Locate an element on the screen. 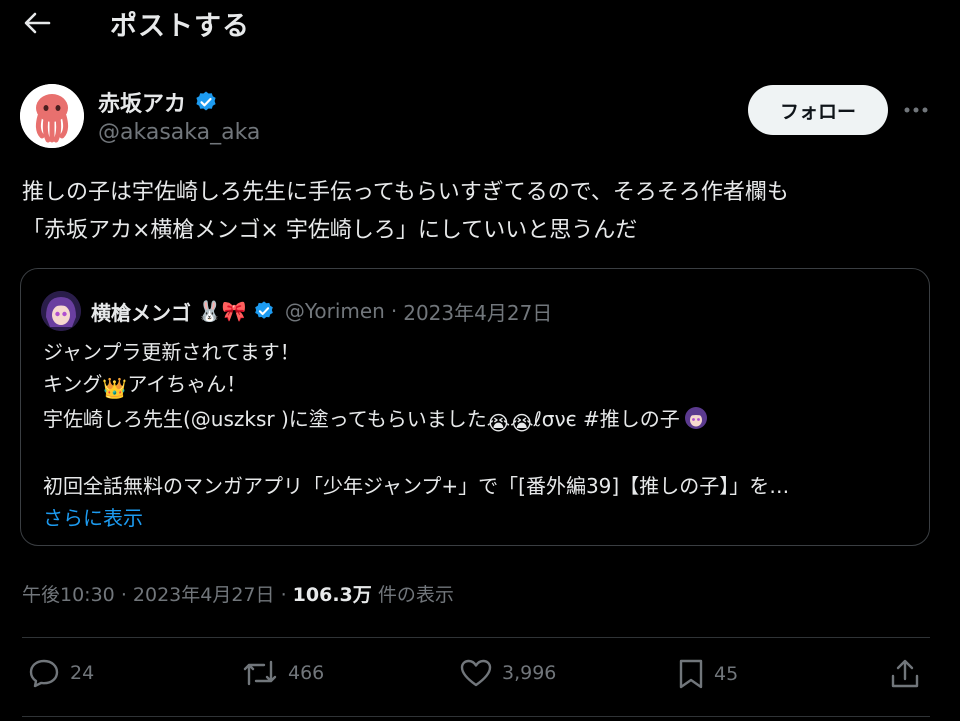 This screenshot has height=721, width=960. page-title: ポストする is located at coordinates (180, 26).